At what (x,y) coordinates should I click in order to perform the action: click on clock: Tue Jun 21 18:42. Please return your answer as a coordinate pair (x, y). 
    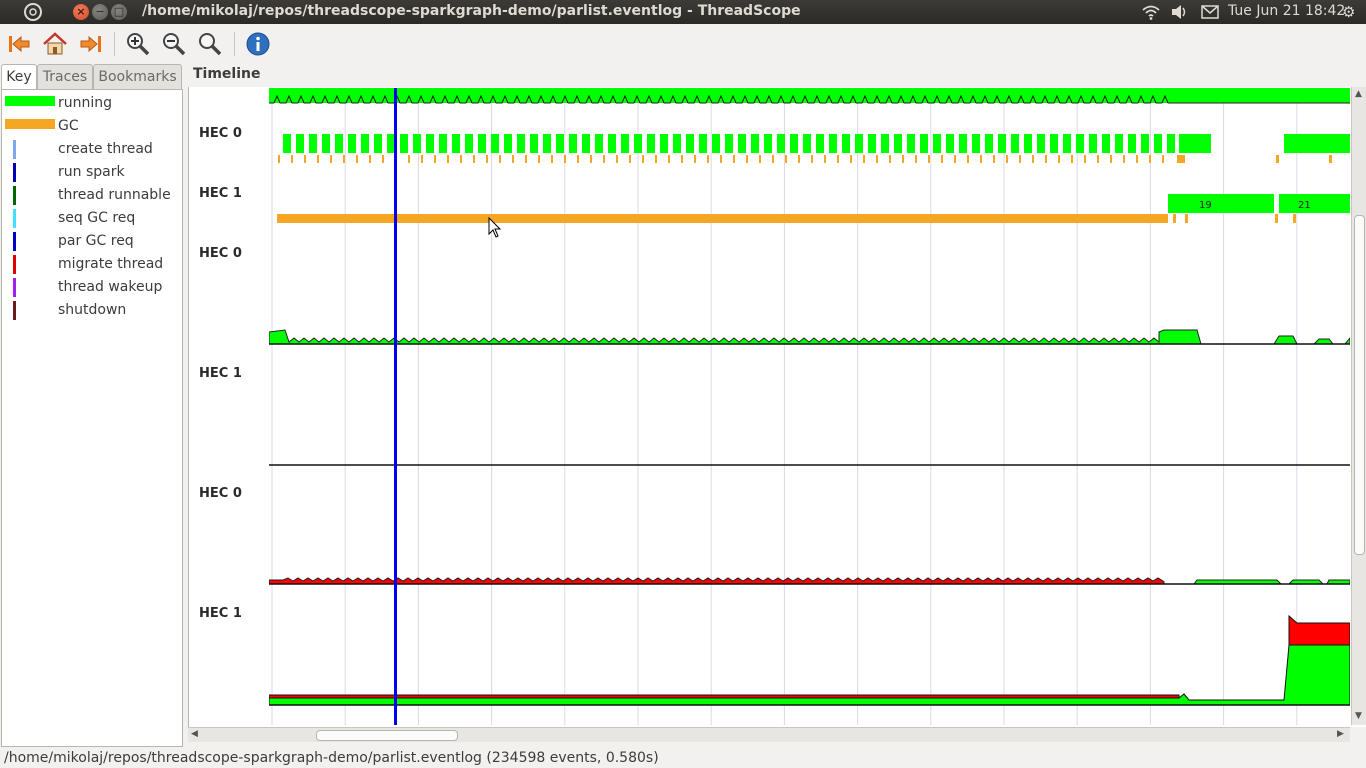
    Looking at the image, I should click on (1286, 11).